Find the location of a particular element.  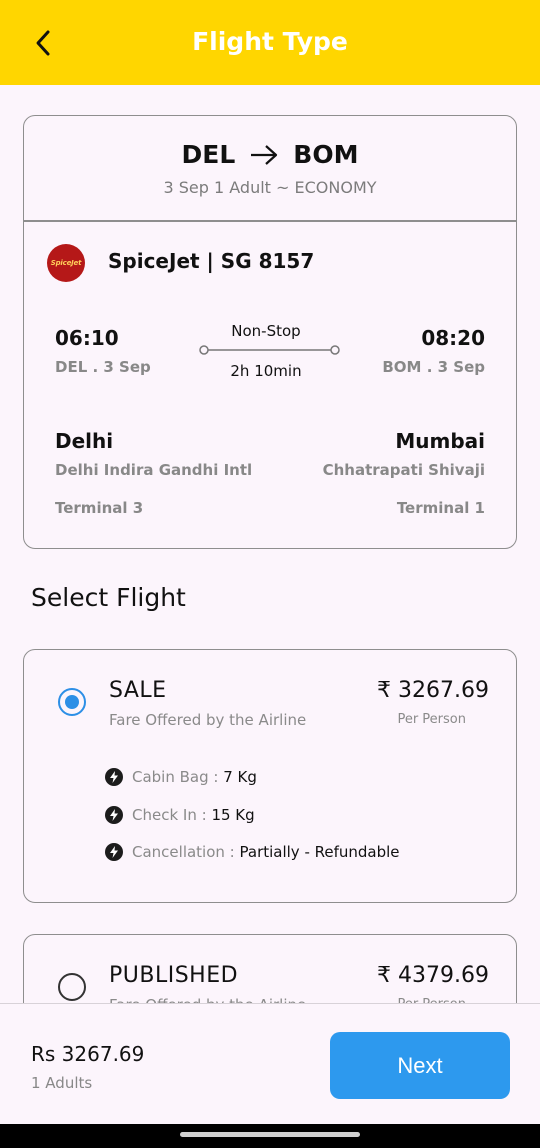

arrow-right-icon is located at coordinates (264, 154).